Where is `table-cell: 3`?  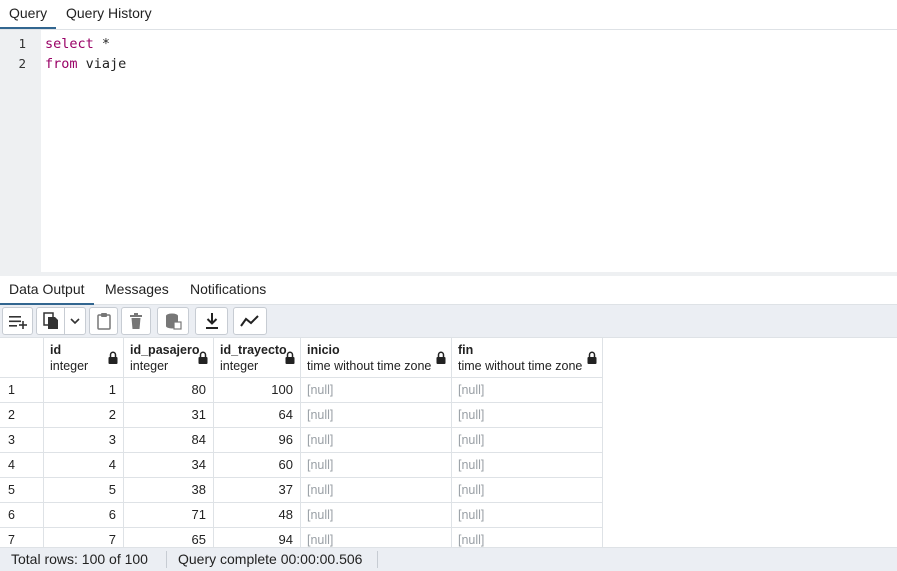
table-cell: 3 is located at coordinates (84, 440).